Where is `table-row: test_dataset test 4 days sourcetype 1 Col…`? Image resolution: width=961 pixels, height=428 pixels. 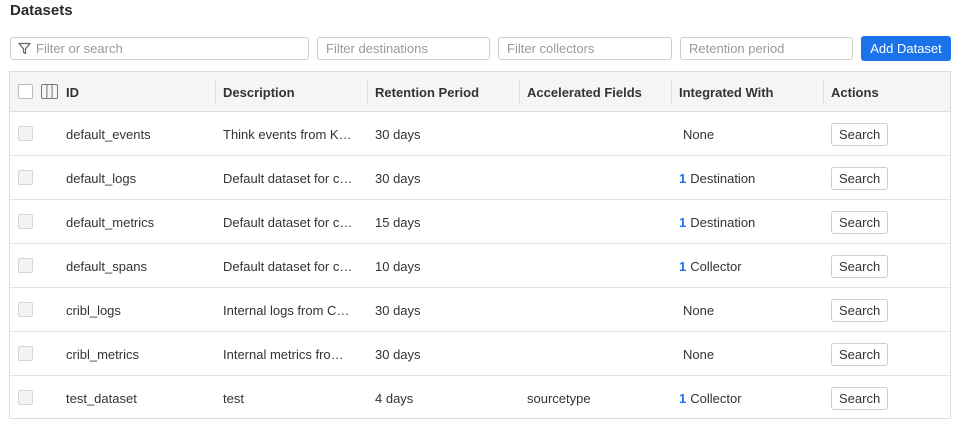
table-row: test_dataset test 4 days sourcetype 1 Col… is located at coordinates (480, 398).